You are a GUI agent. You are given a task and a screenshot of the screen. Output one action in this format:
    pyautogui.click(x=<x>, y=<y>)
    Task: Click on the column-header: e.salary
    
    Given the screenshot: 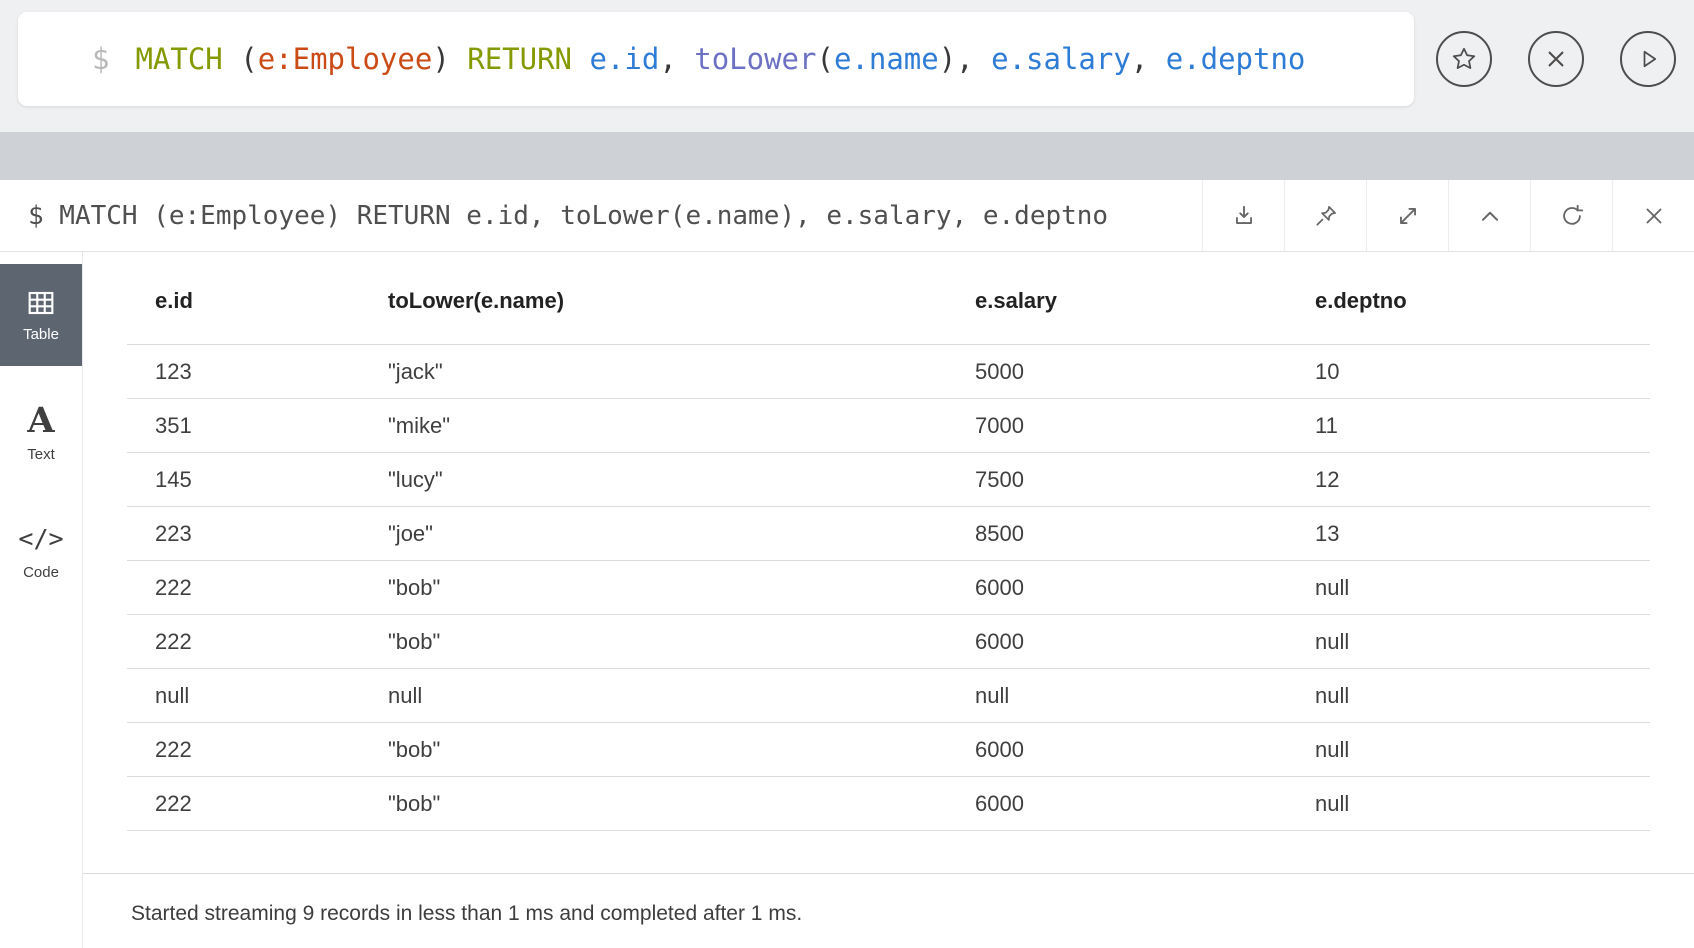 What is the action you would take?
    pyautogui.click(x=1117, y=298)
    